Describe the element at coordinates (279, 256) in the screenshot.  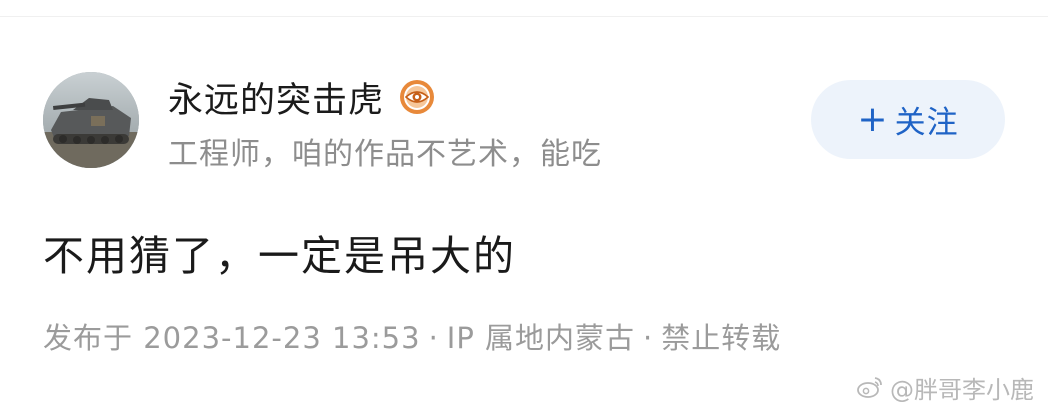
I see `post-text: 不用猜了，一定是吊大的` at that location.